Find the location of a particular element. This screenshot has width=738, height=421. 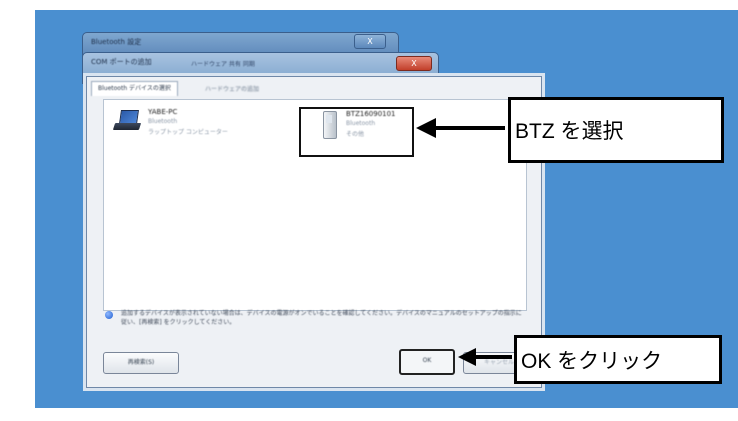

callout-click-ok: OK をクリック is located at coordinates (618, 359).